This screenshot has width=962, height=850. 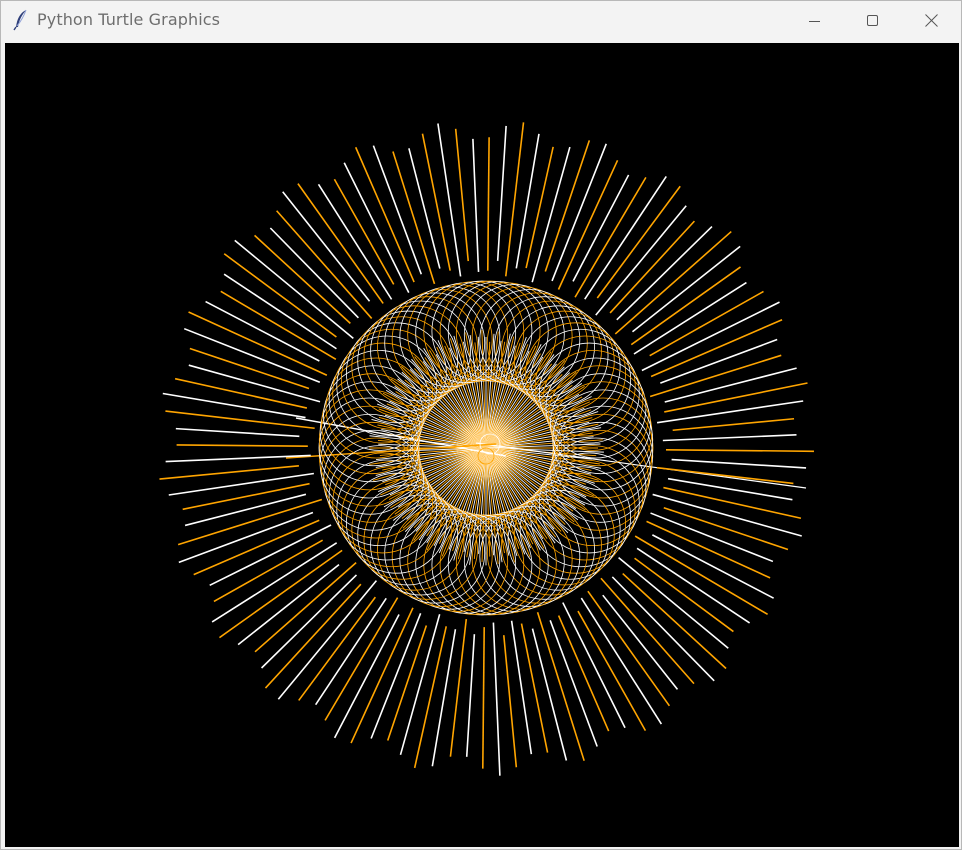 I want to click on close-icon, so click(x=931, y=20).